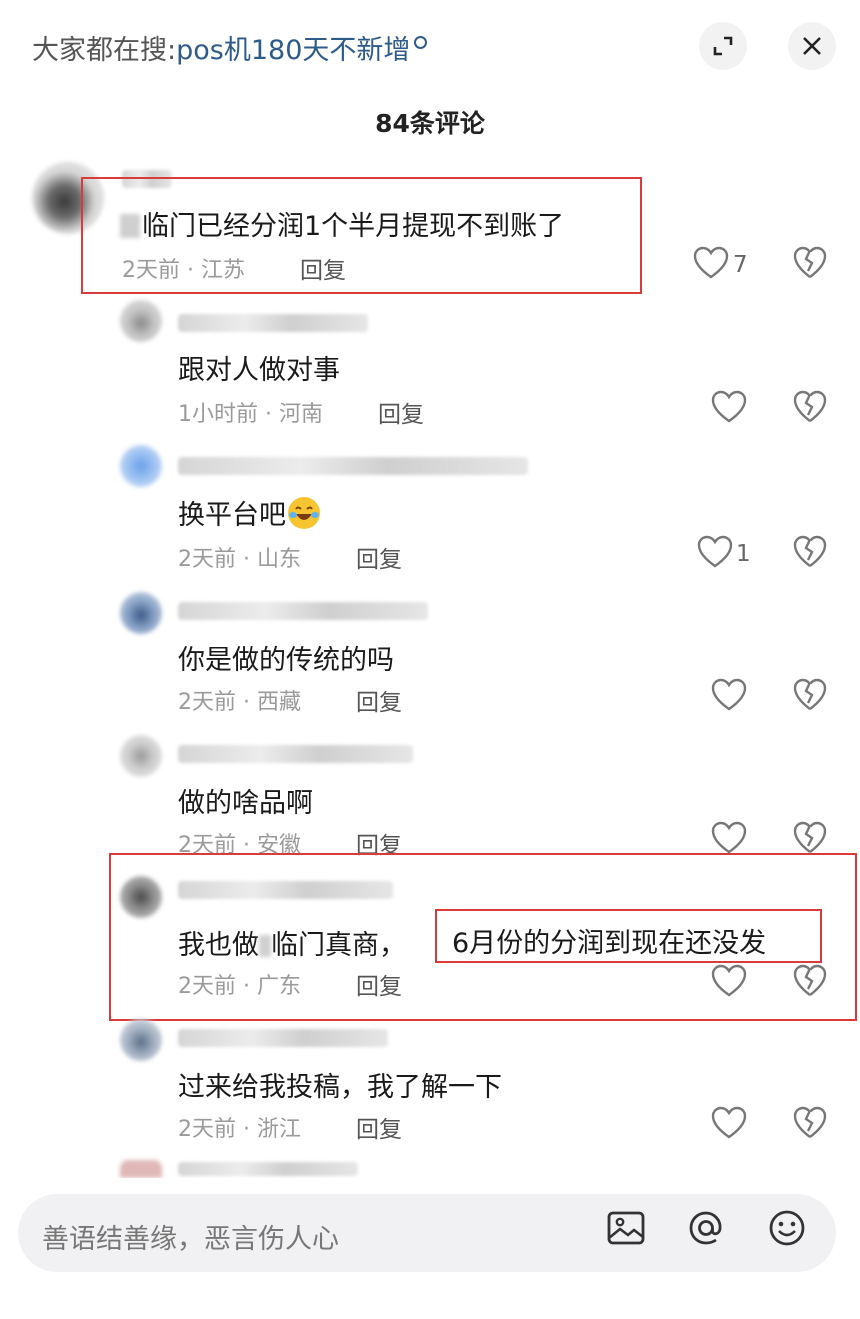  What do you see at coordinates (430, 517) in the screenshot?
I see `comment-item: 换平台吧 2天前 · 山东 回复 1` at bounding box center [430, 517].